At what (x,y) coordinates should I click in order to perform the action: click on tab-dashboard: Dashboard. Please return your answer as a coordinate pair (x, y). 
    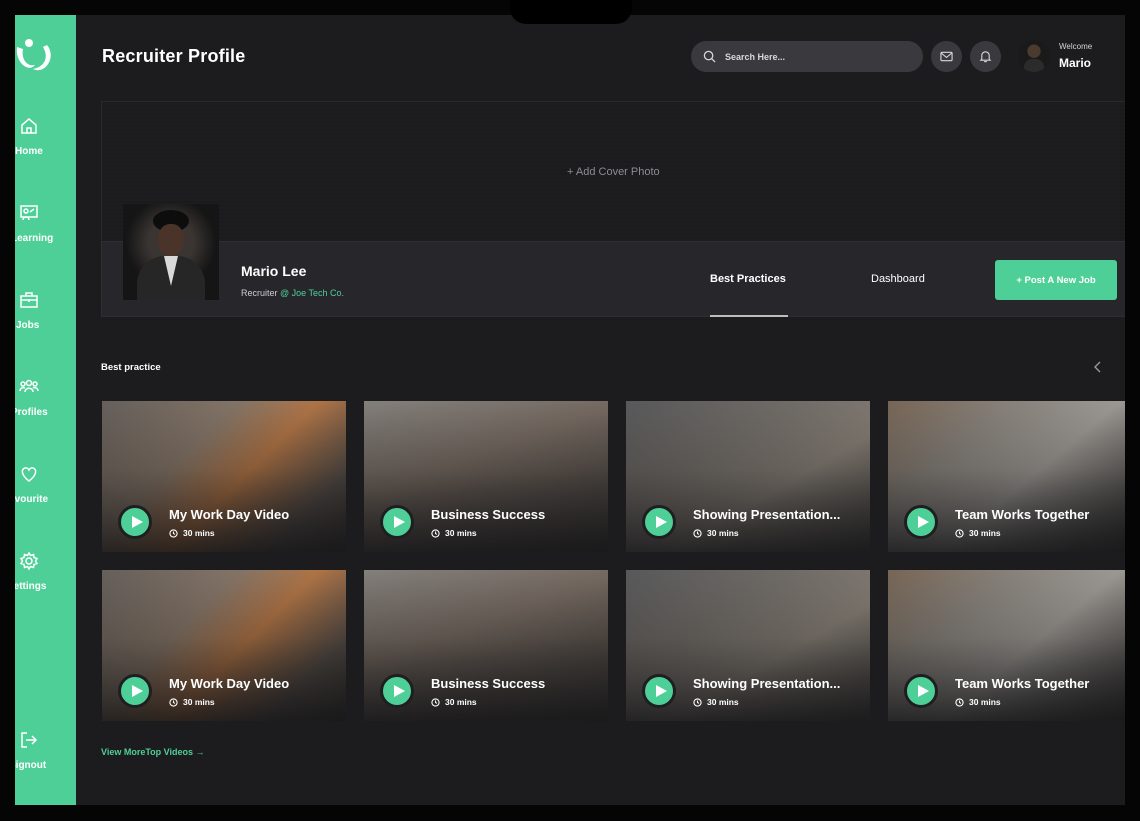
    Looking at the image, I should click on (898, 279).